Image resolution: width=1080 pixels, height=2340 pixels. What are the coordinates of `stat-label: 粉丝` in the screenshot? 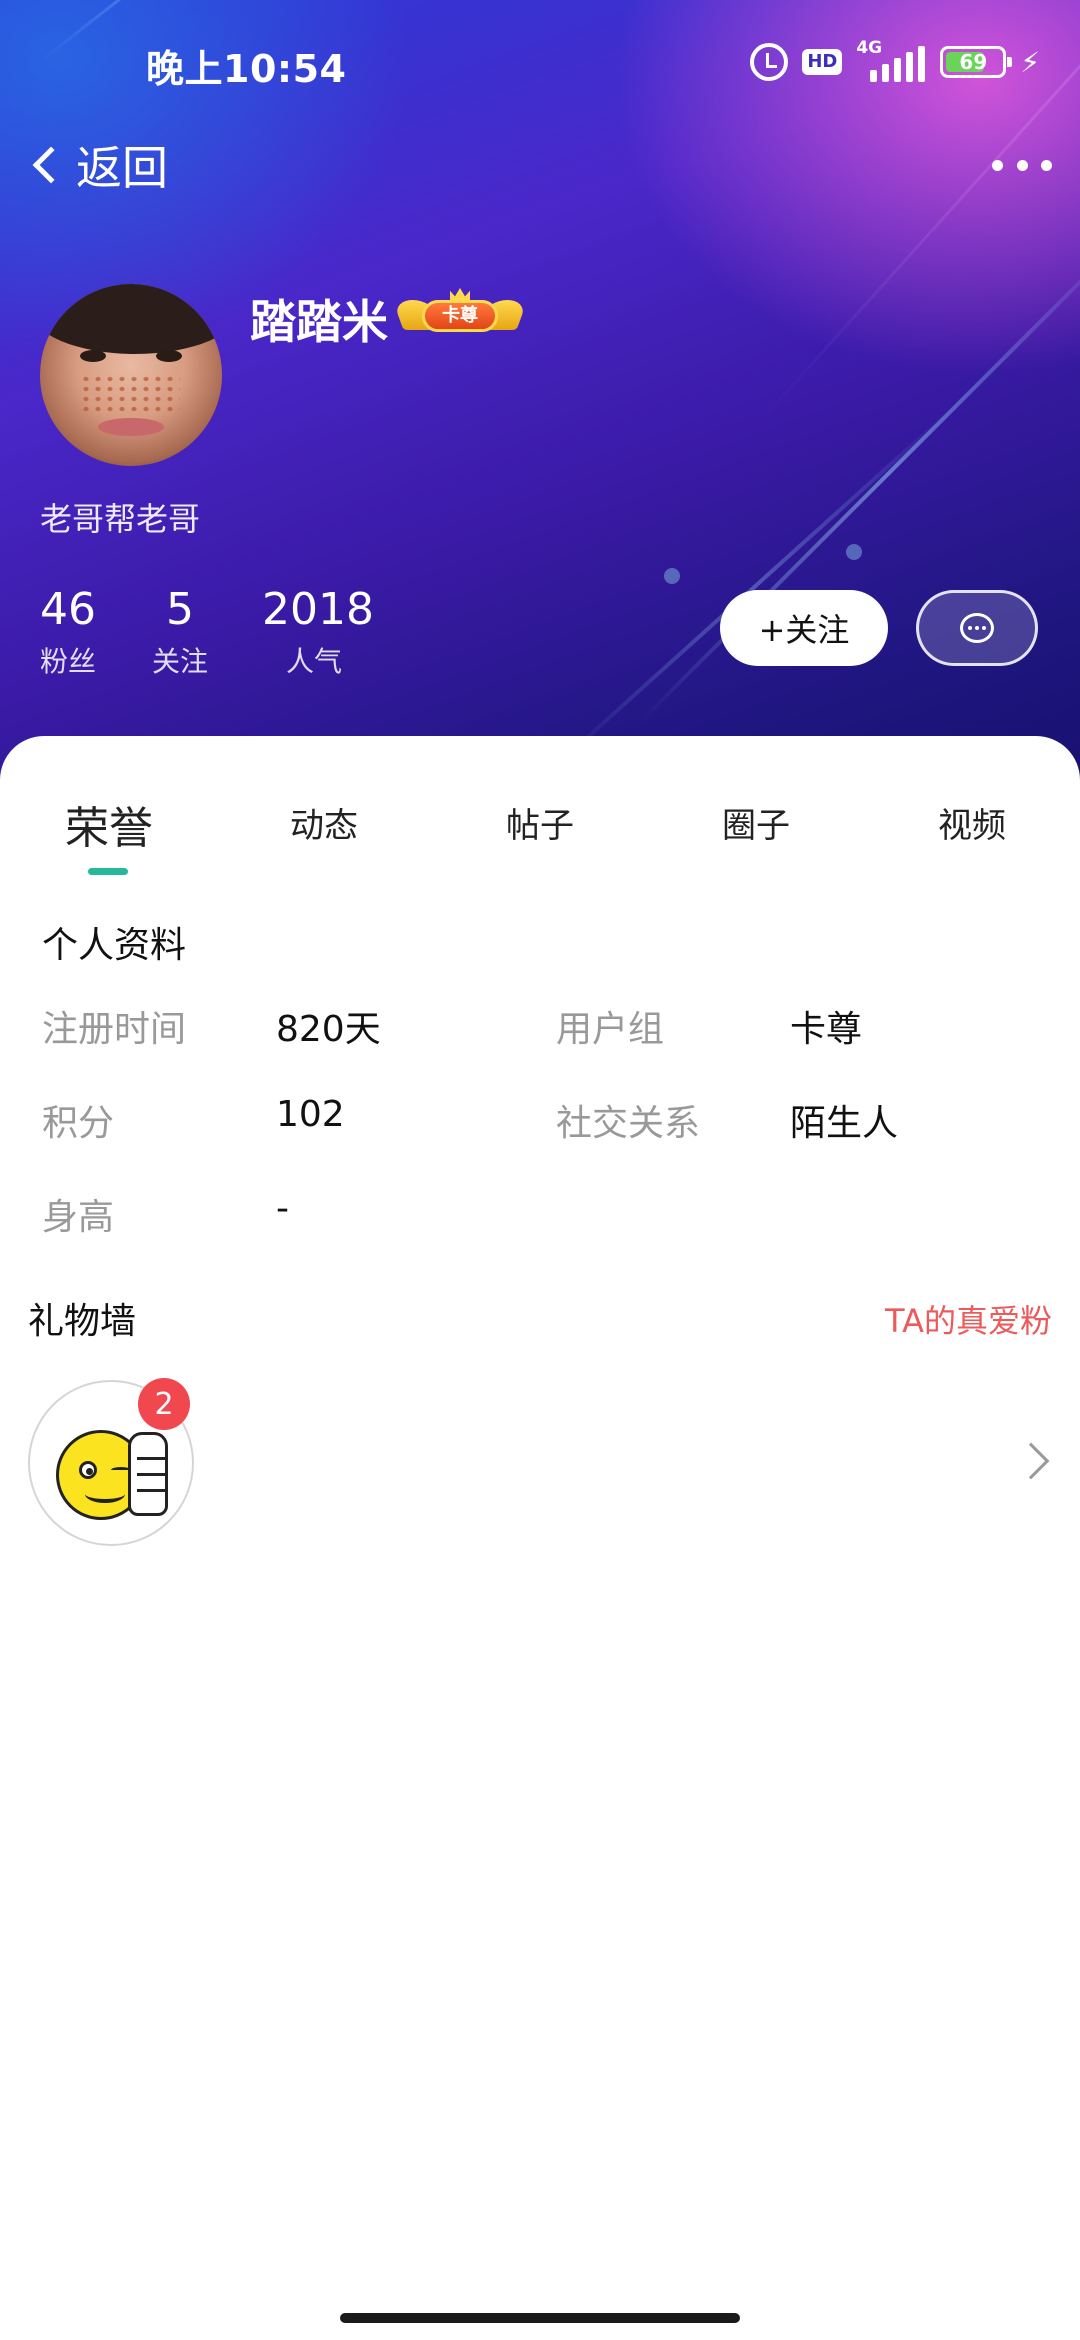 It's located at (68, 661).